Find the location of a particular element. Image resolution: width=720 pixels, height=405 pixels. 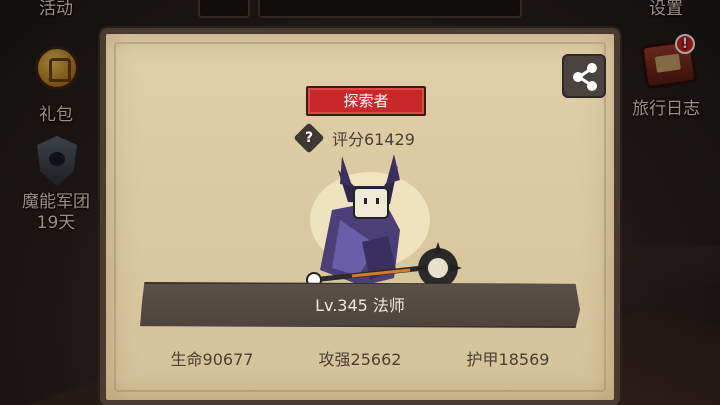

stat-armor: 护甲18569 is located at coordinates (508, 359).